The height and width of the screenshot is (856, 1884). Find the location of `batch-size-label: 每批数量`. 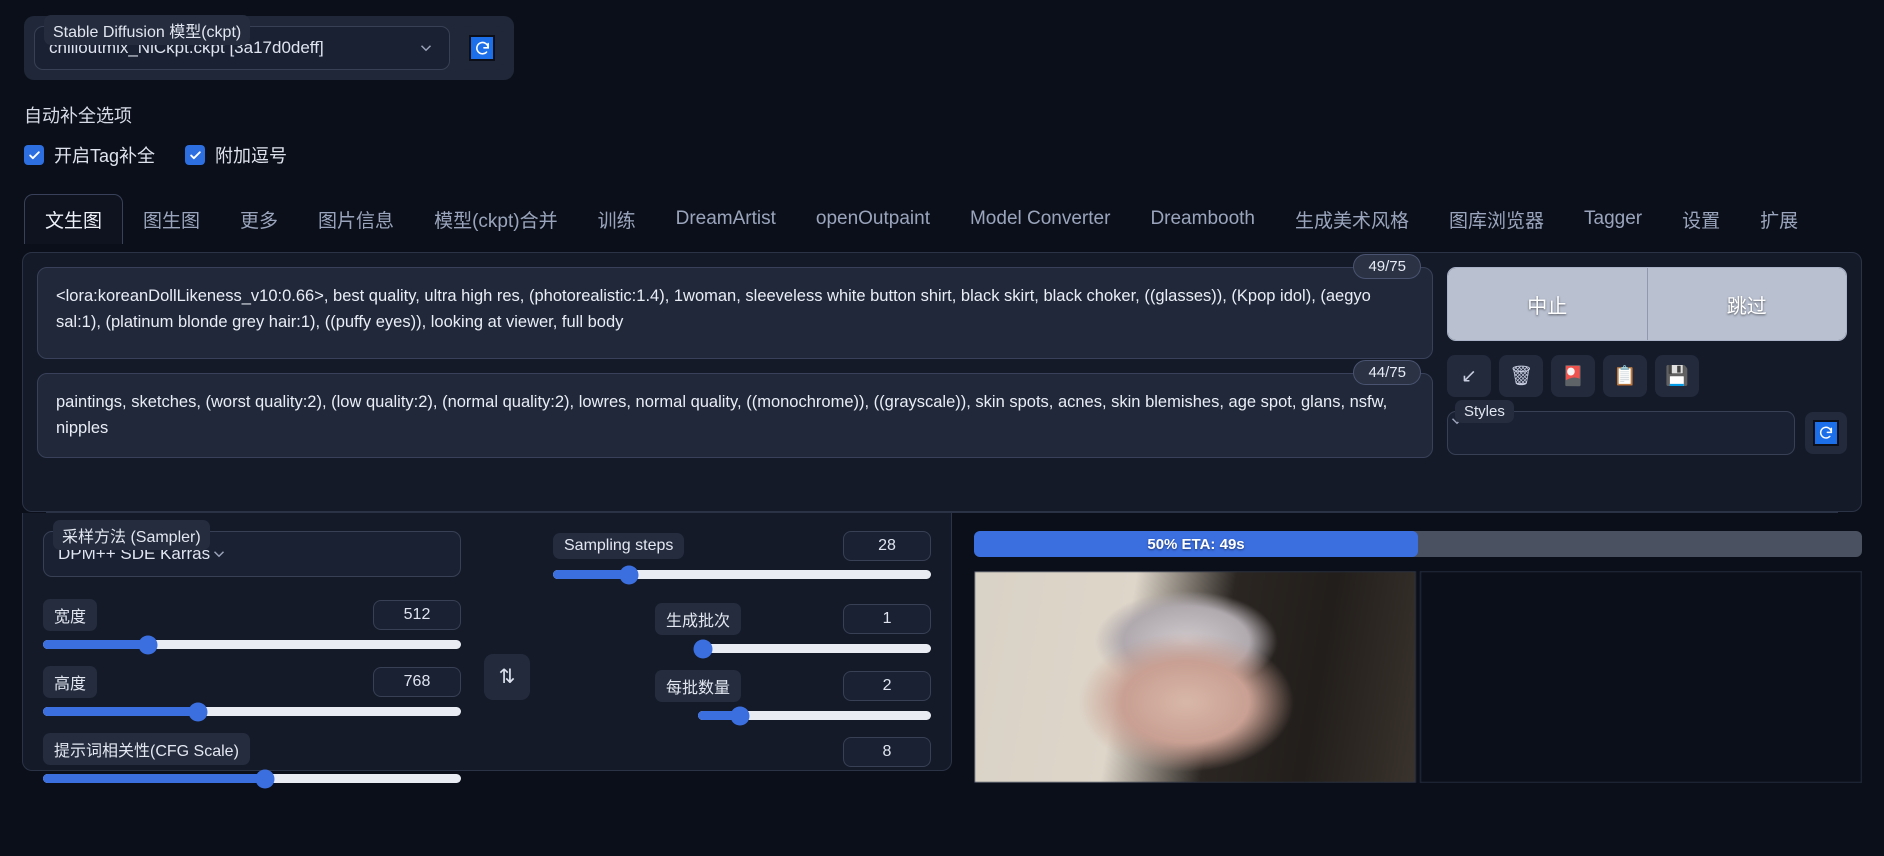

batch-size-label: 每批数量 is located at coordinates (698, 686).